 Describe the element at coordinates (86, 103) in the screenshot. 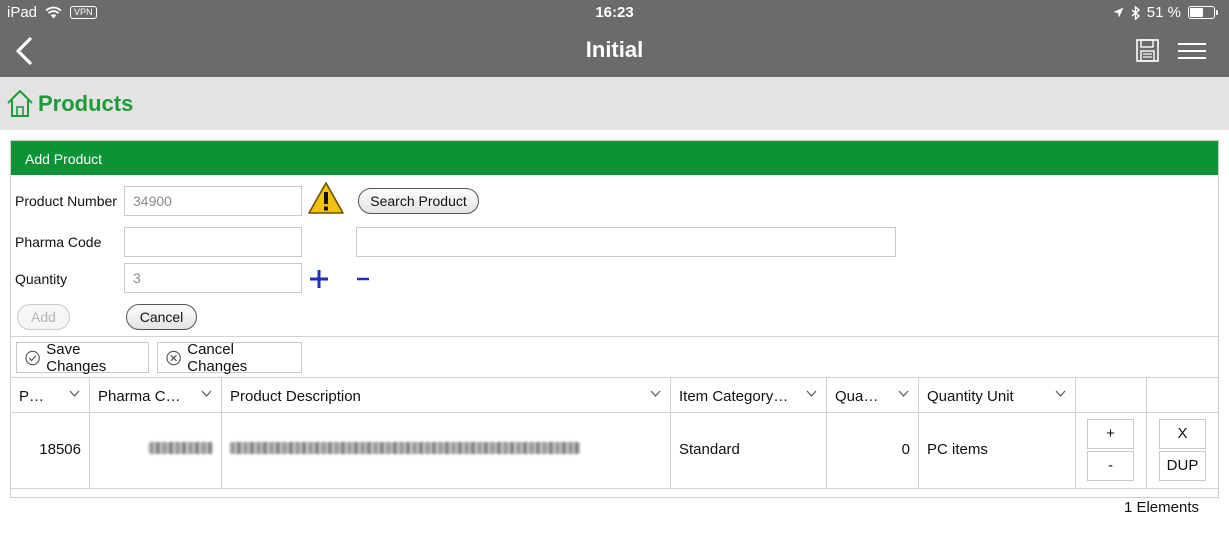

I see `page-title: Products` at that location.